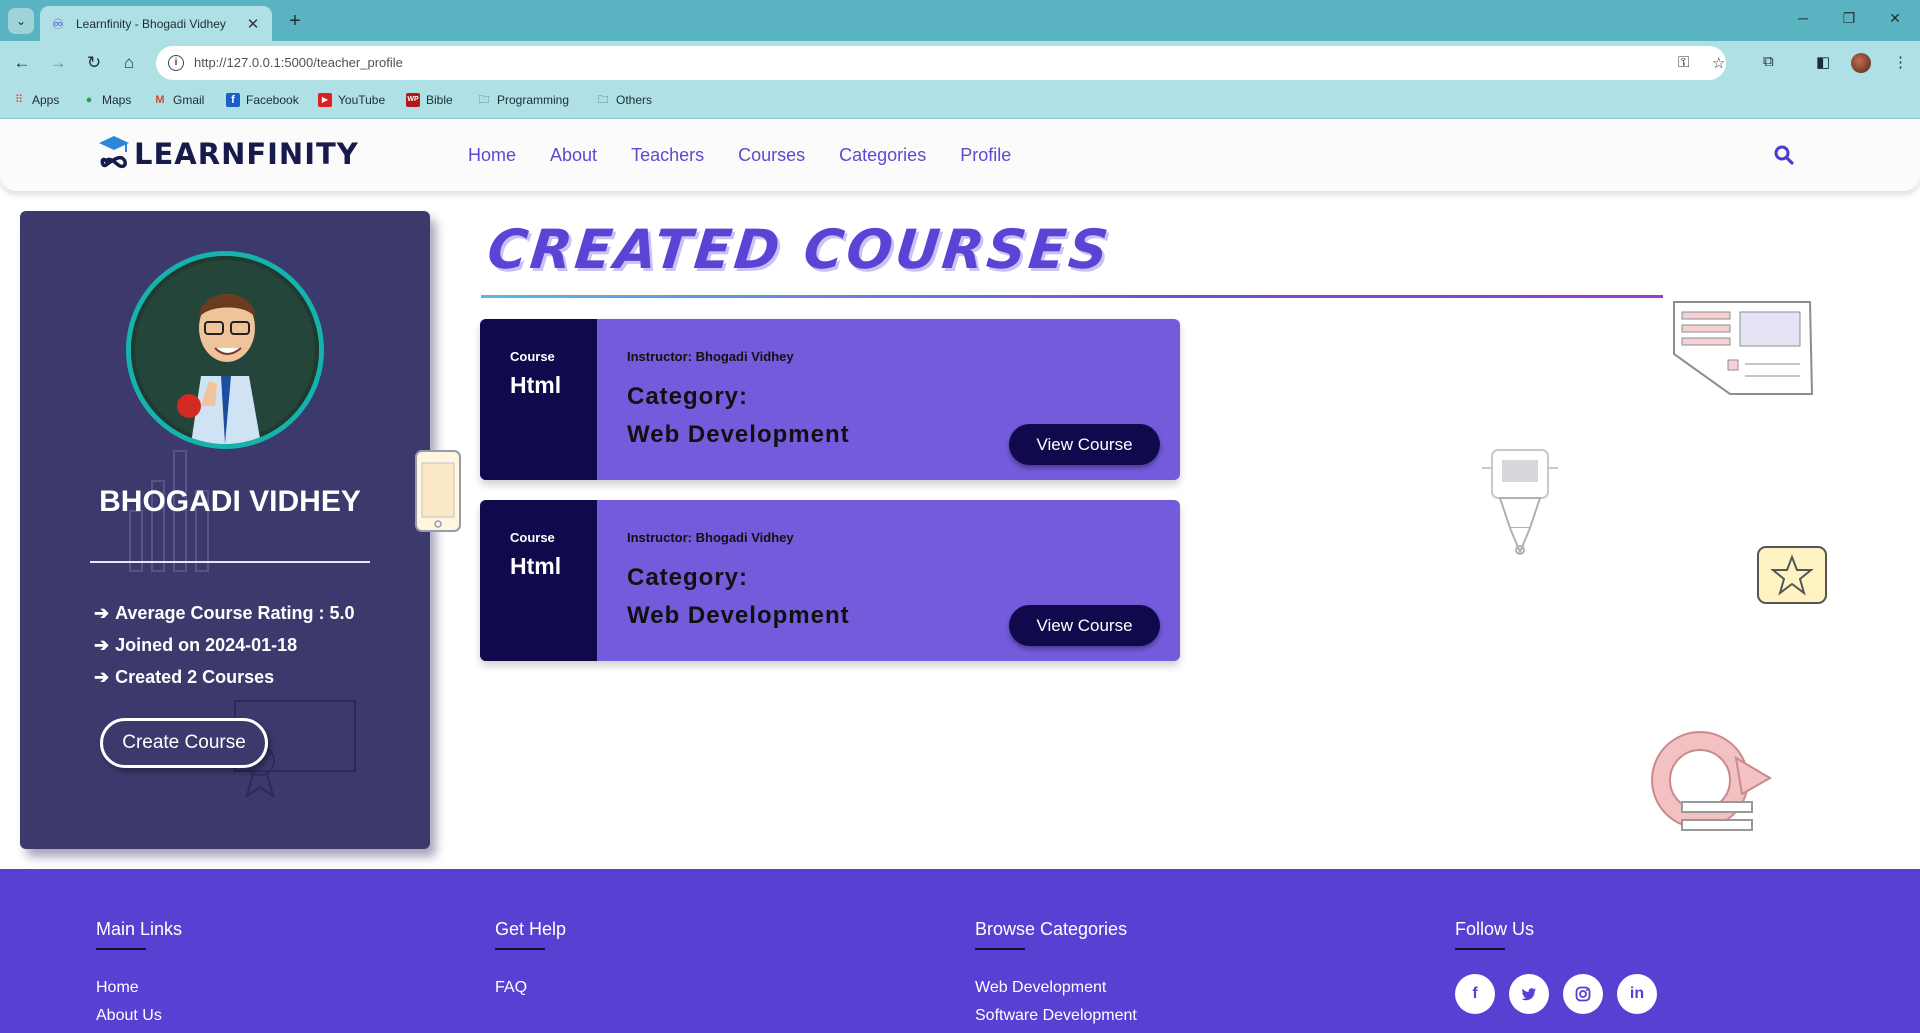 Image resolution: width=1920 pixels, height=1033 pixels. What do you see at coordinates (117, 100) in the screenshot?
I see `bookmark-label: Maps` at bounding box center [117, 100].